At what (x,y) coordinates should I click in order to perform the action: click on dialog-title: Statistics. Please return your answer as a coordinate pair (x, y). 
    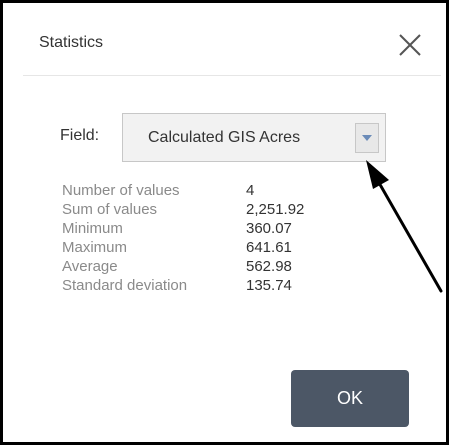
    Looking at the image, I should click on (71, 42).